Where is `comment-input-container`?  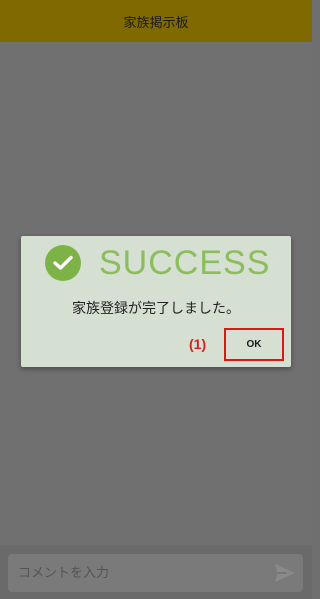
comment-input-container is located at coordinates (155, 573).